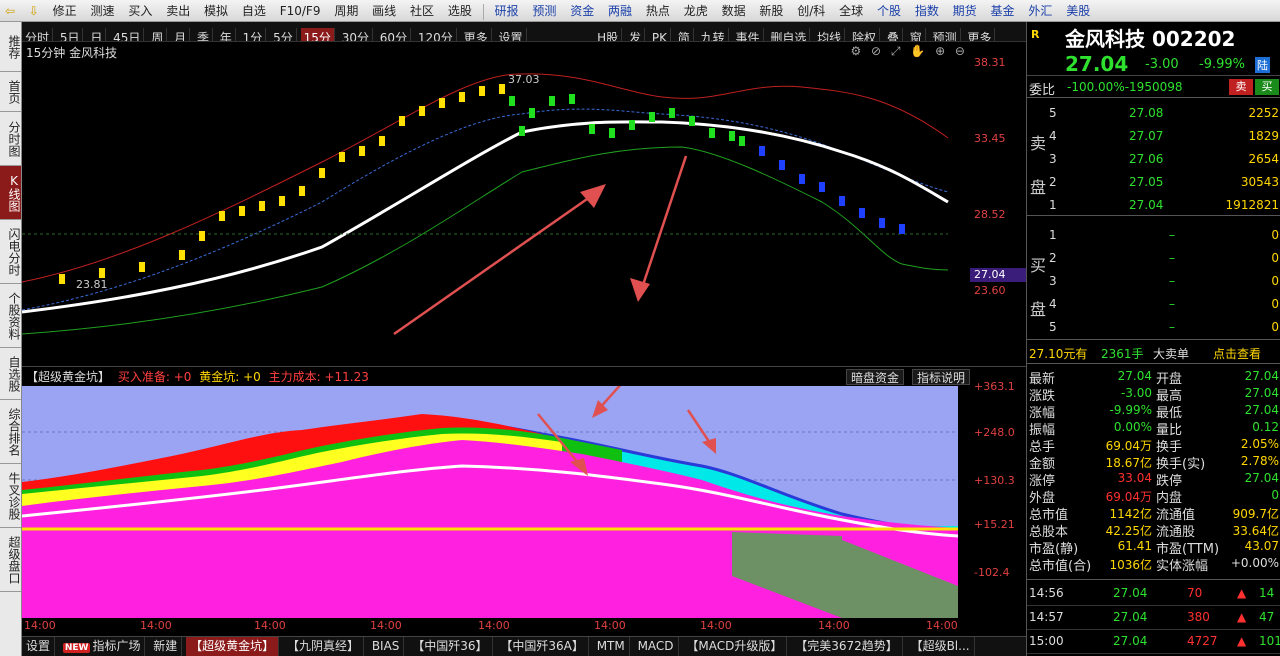  I want to click on menu-item: 买入, so click(140, 10).